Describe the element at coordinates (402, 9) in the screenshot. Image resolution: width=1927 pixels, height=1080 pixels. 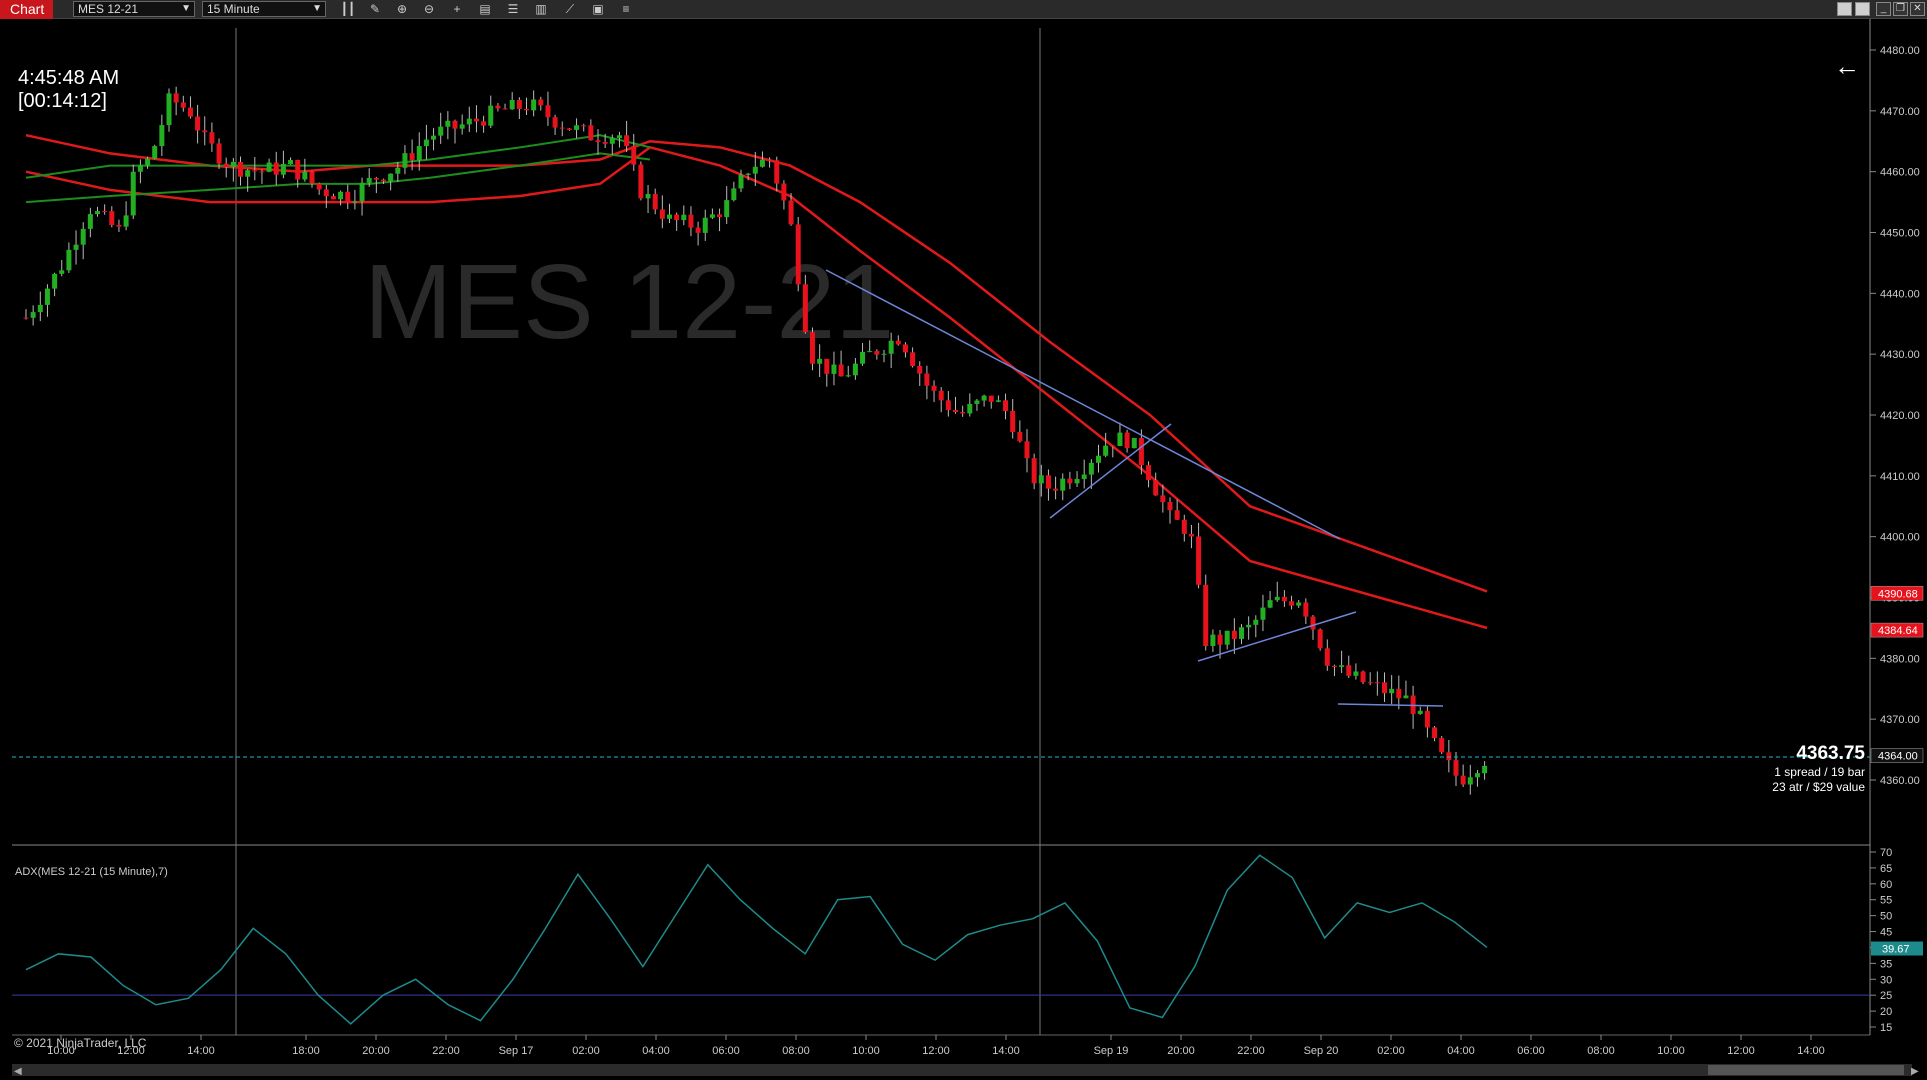
I see `zoom-in-icon: ⊕` at that location.